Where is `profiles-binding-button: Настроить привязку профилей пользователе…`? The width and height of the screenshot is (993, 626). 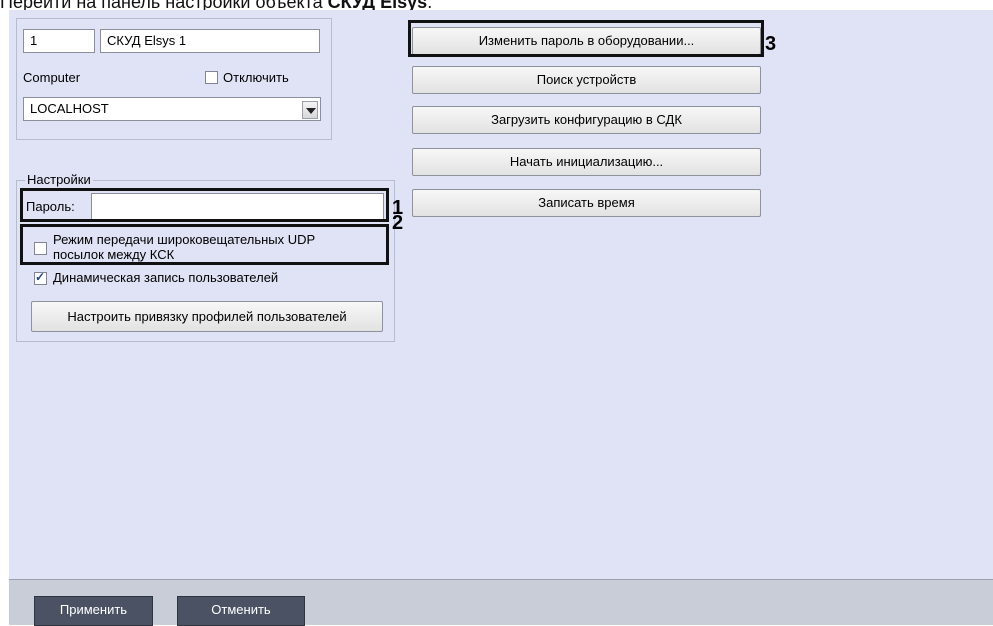 profiles-binding-button: Настроить привязку профилей пользователе… is located at coordinates (207, 316).